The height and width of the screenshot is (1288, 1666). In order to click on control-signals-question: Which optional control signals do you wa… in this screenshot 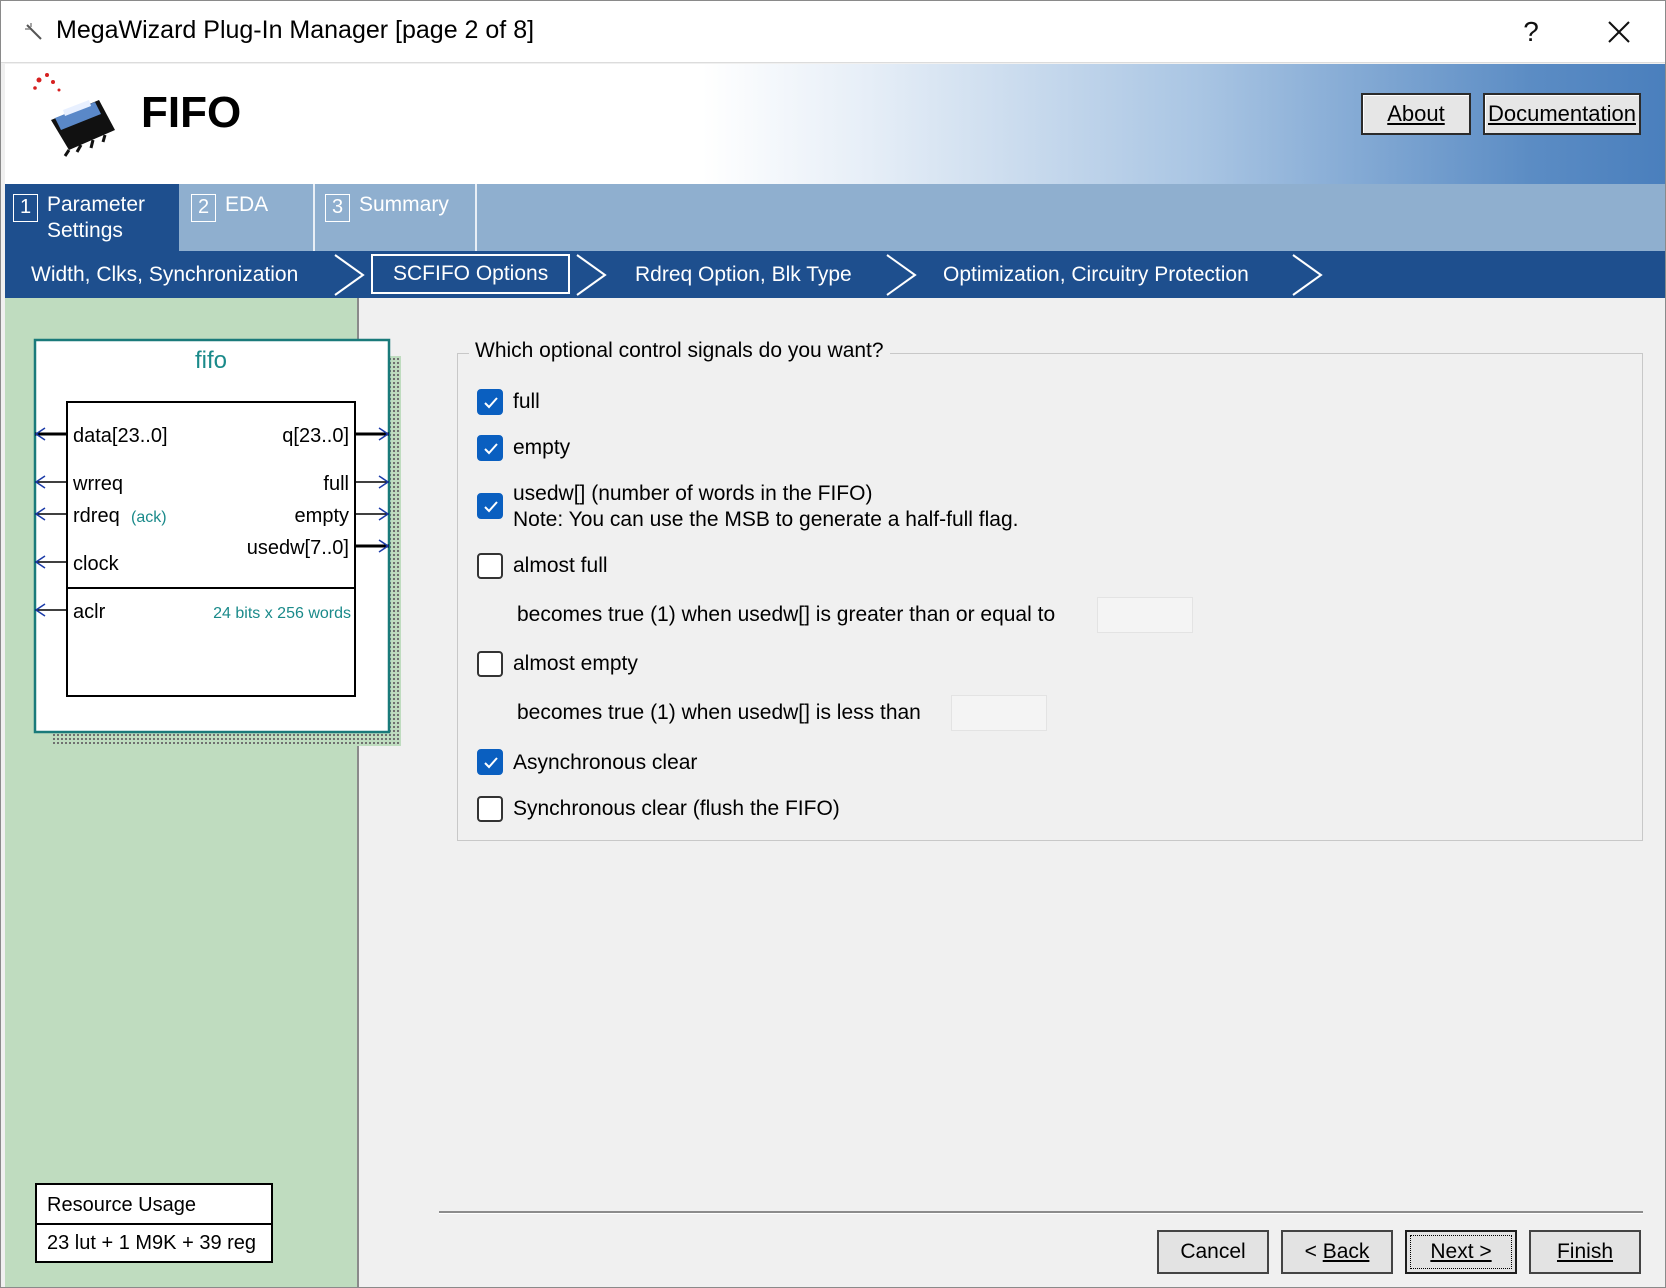, I will do `click(679, 351)`.